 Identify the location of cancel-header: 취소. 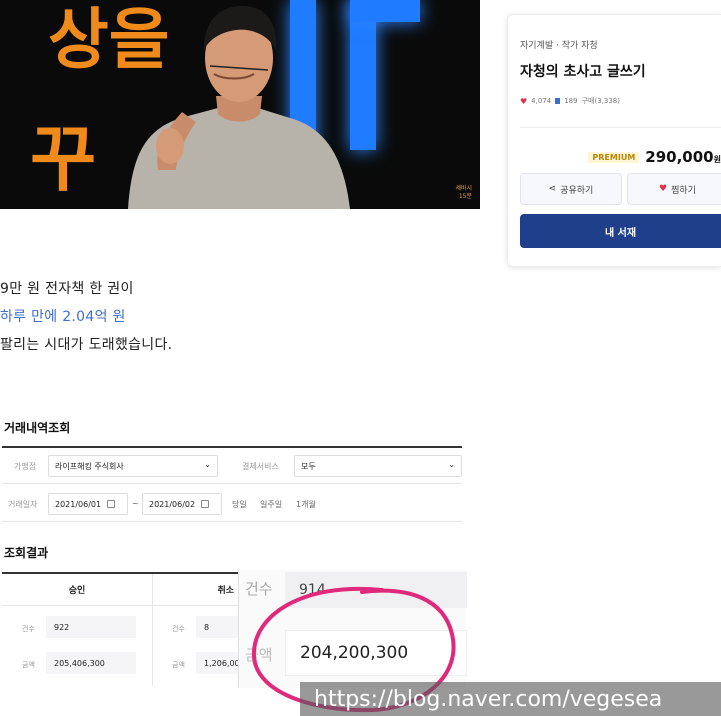
(195, 590).